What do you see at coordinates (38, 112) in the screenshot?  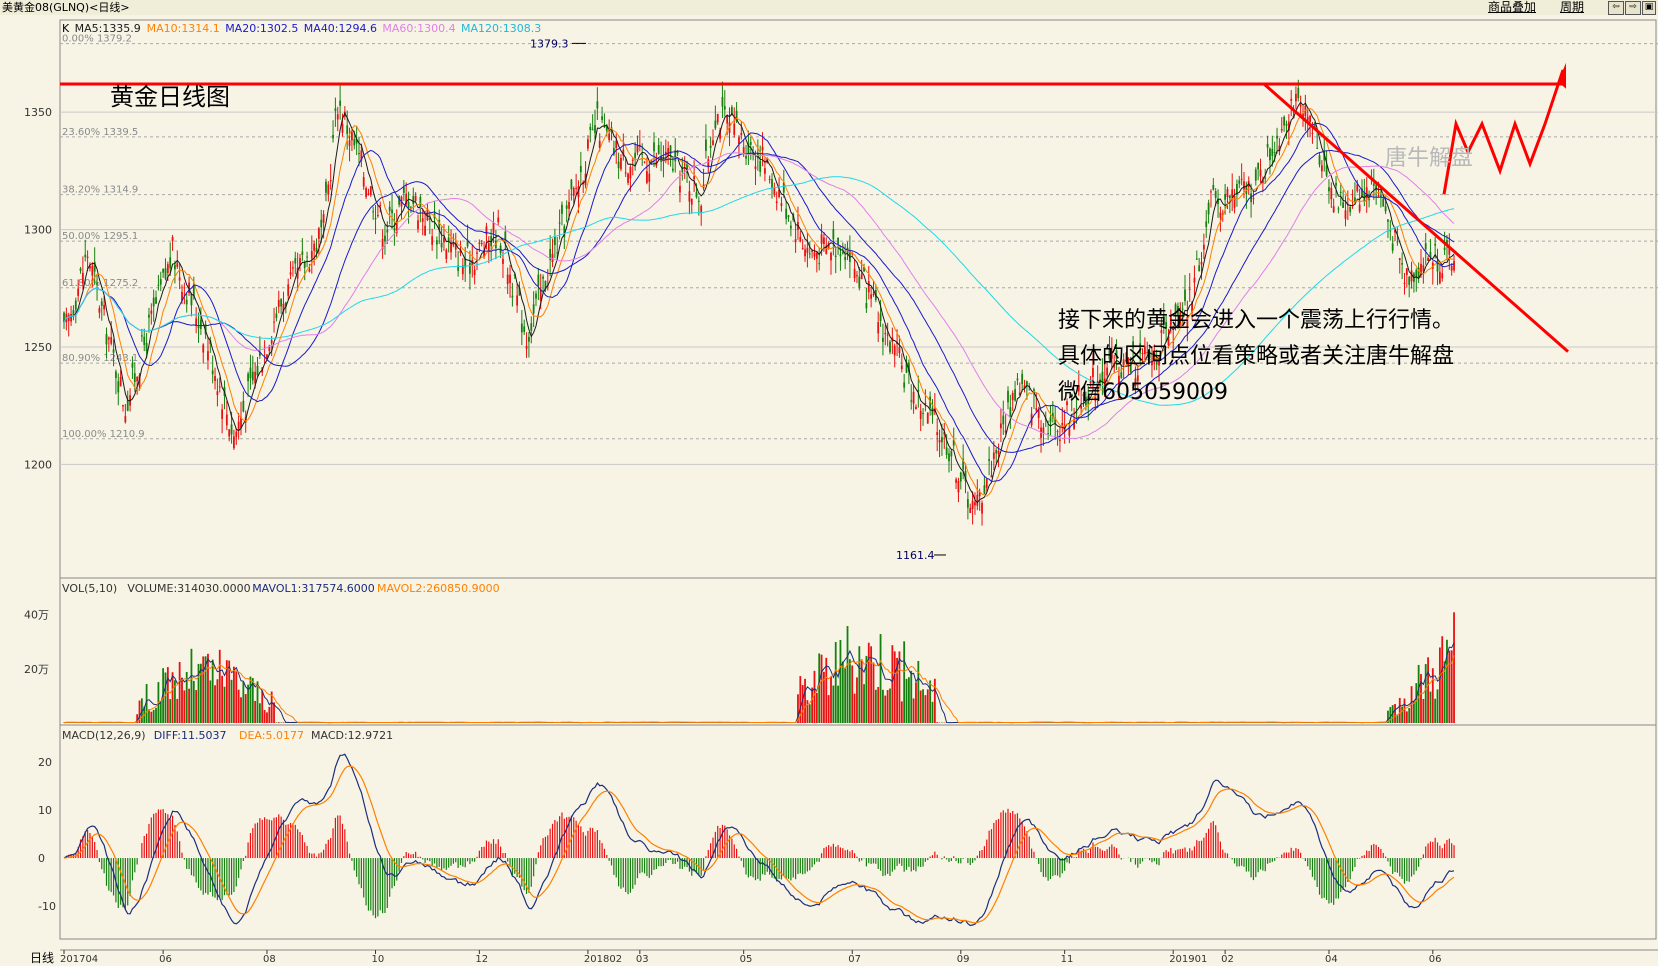 I see `price-y-tick: 1350` at bounding box center [38, 112].